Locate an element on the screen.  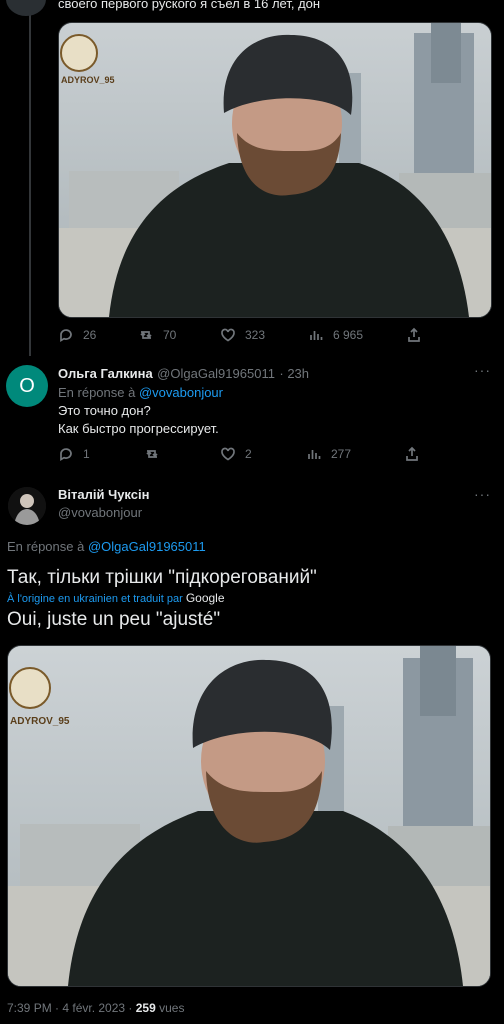
like-count: 2 is located at coordinates (248, 454).